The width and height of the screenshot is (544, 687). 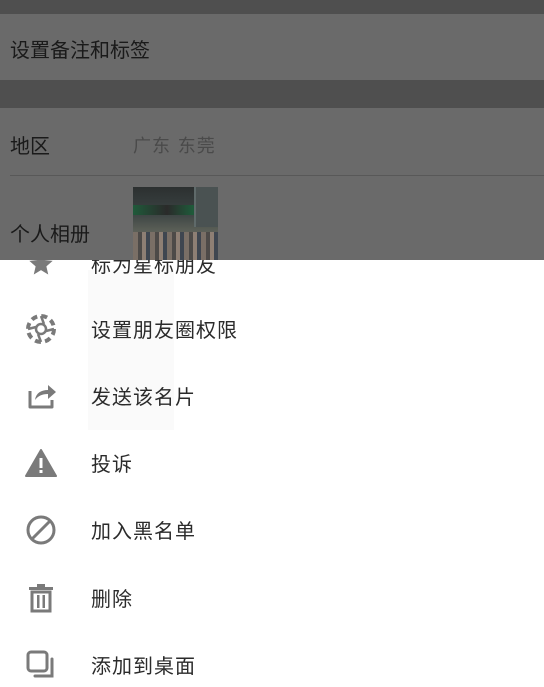 What do you see at coordinates (143, 531) in the screenshot?
I see `menu-item-label: 加入黑名单` at bounding box center [143, 531].